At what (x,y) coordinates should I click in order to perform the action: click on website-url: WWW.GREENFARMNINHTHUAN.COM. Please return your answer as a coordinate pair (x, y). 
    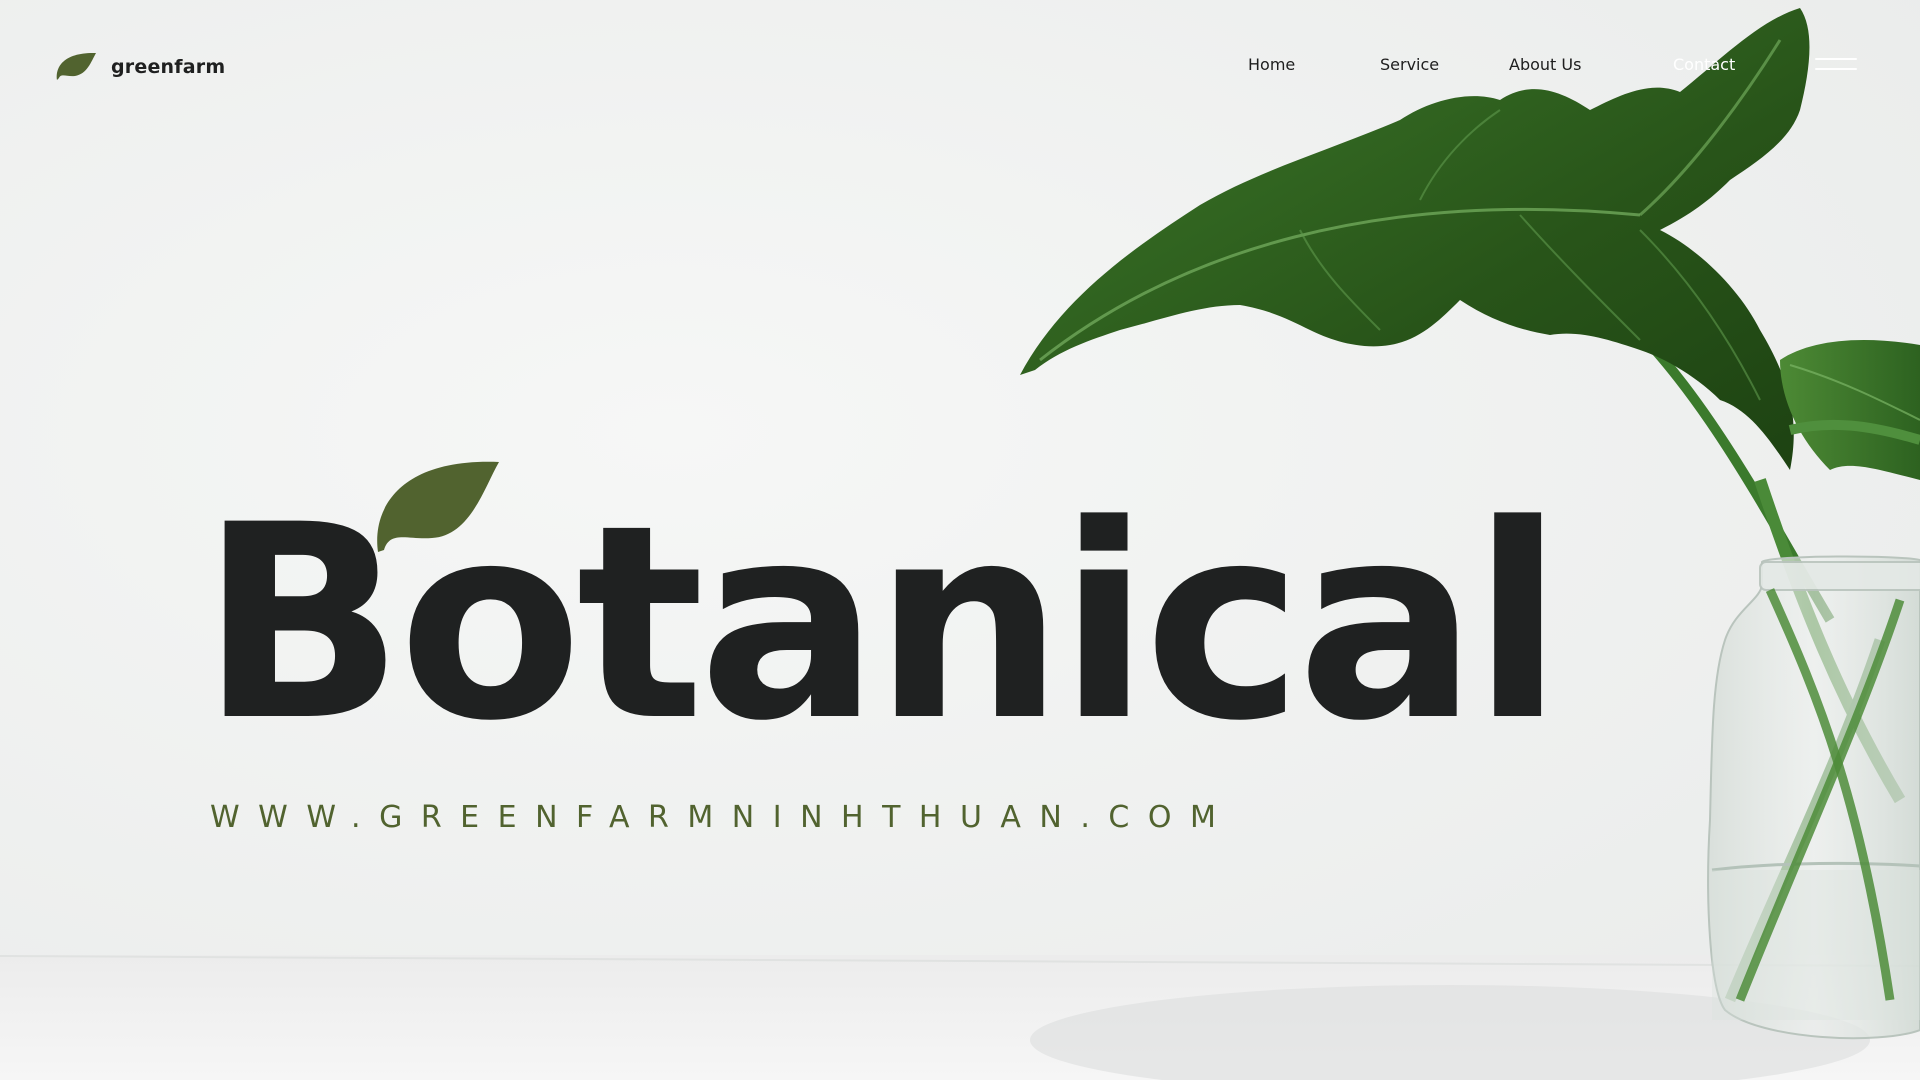
    Looking at the image, I should click on (722, 817).